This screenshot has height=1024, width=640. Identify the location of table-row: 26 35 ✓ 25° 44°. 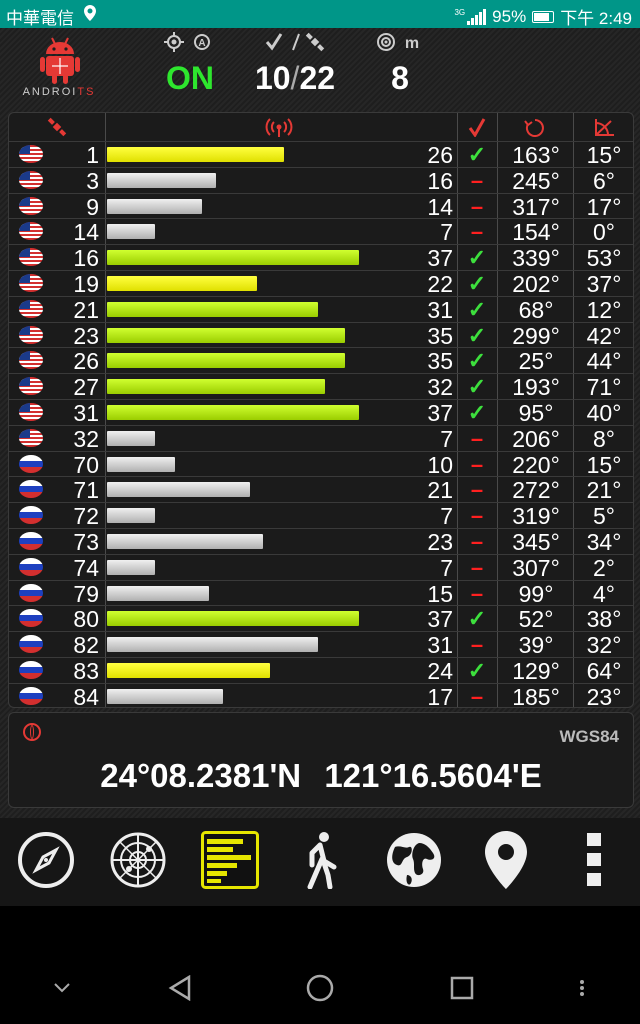
(321, 361).